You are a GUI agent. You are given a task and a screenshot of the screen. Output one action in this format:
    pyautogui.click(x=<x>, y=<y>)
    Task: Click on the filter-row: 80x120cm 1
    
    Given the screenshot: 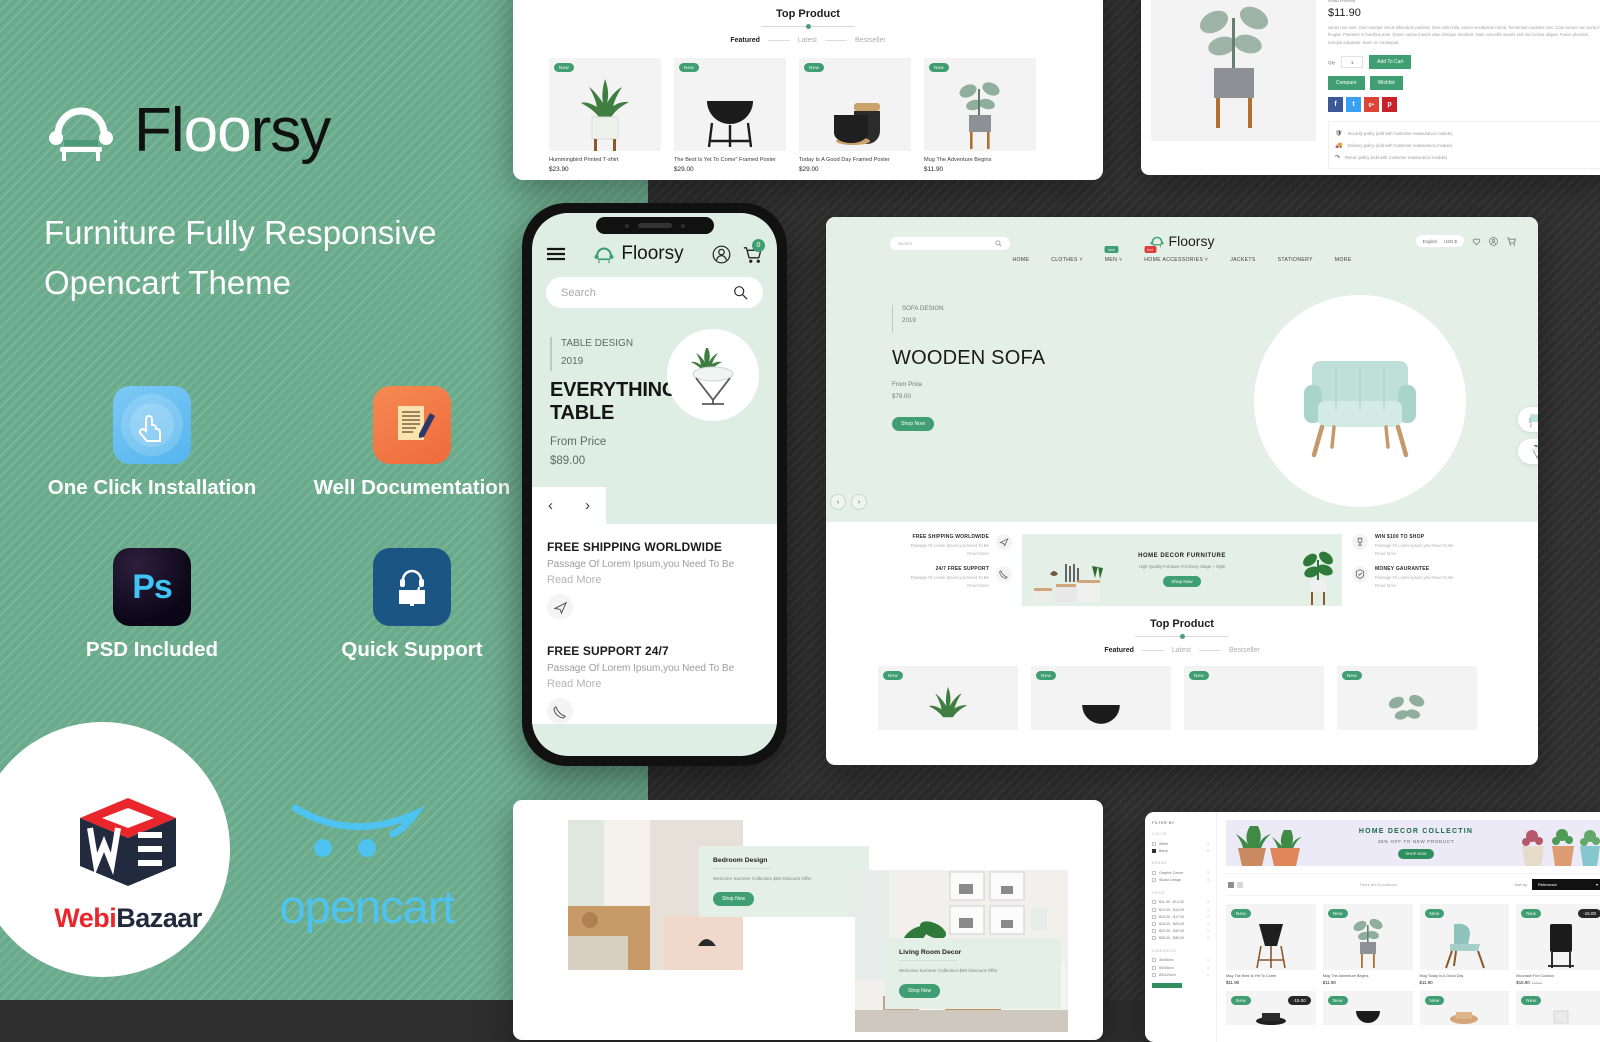 What is the action you would take?
    pyautogui.click(x=1180, y=974)
    